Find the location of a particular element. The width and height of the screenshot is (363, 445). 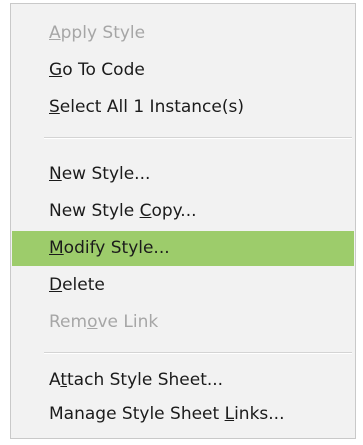

access-key: o is located at coordinates (92, 322).